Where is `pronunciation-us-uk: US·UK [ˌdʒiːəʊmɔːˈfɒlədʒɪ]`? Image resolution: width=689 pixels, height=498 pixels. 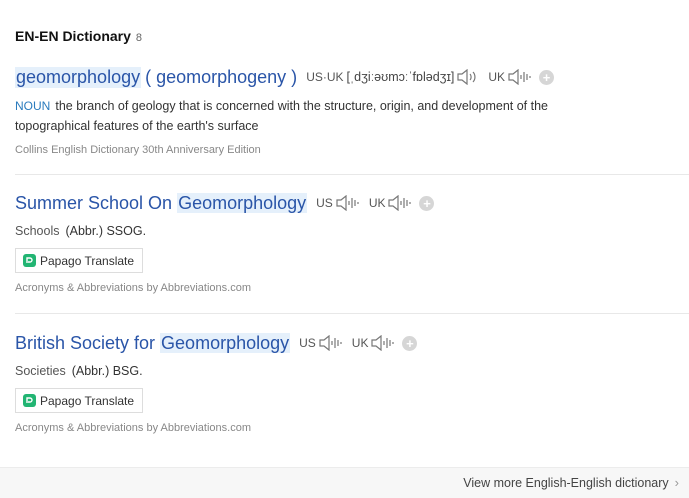 pronunciation-us-uk: US·UK [ˌdʒiːəʊmɔːˈfɒlədʒɪ] is located at coordinates (392, 77).